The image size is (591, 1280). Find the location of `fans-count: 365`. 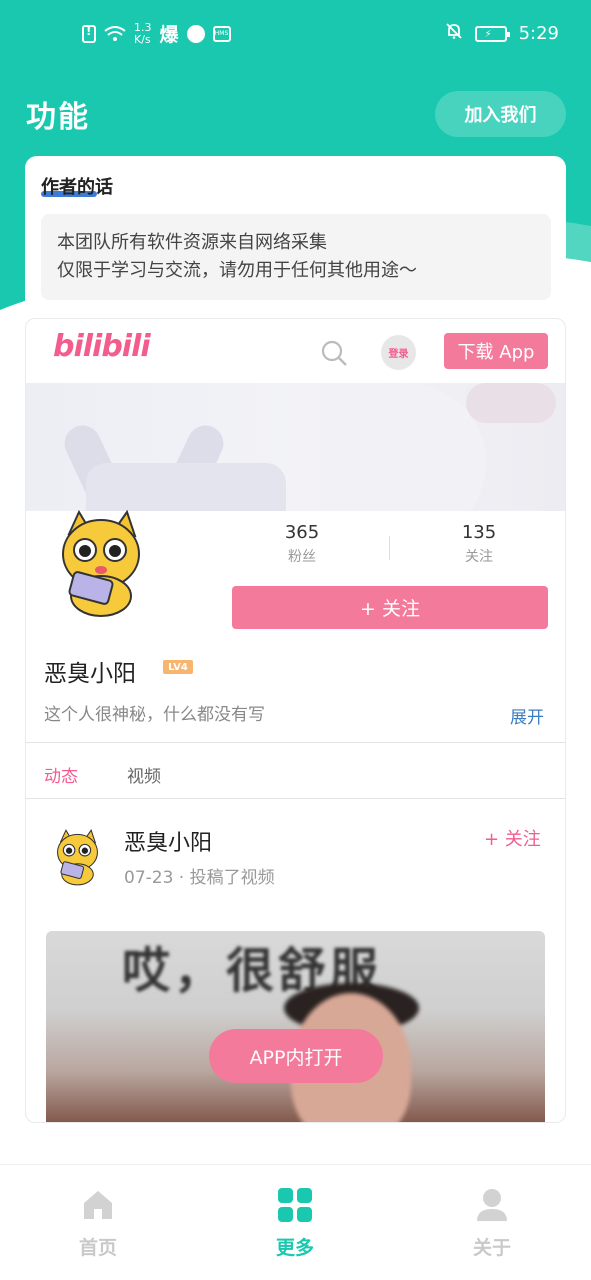

fans-count: 365 is located at coordinates (302, 532).